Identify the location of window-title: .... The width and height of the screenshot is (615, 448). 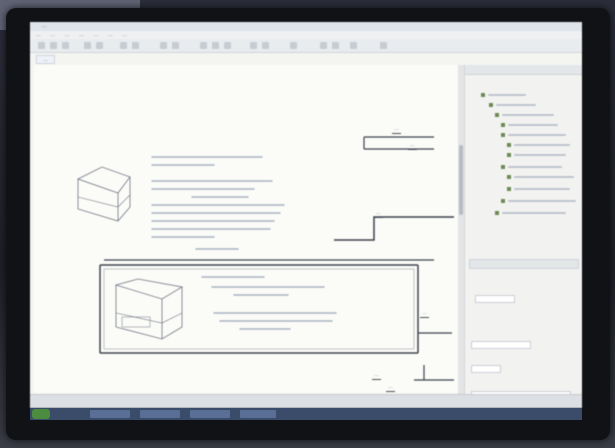
(44, 26).